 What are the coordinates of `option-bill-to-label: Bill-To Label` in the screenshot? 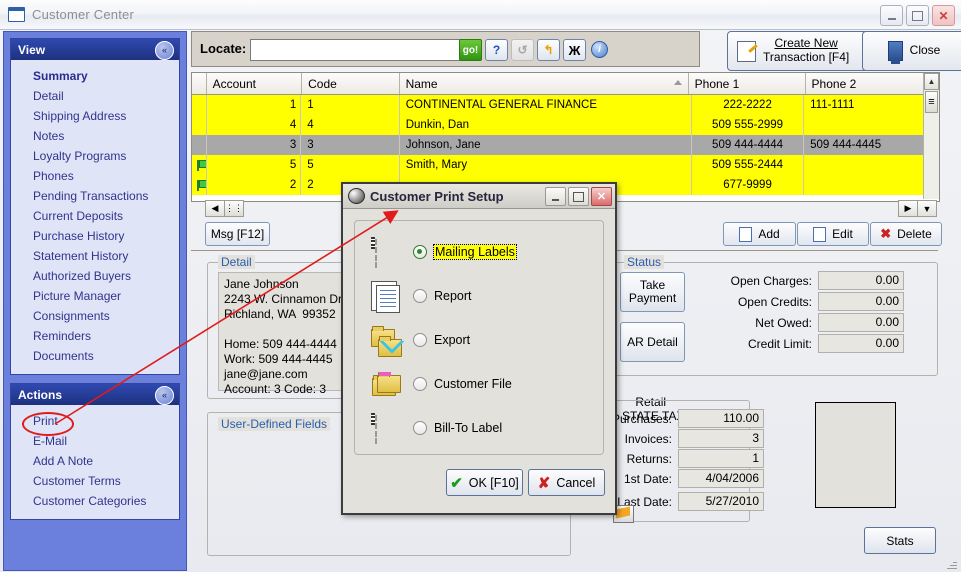 It's located at (479, 428).